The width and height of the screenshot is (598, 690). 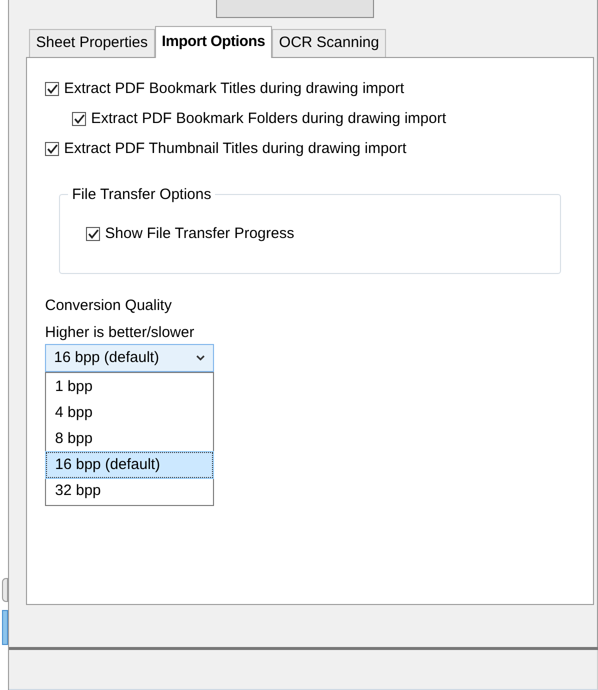 I want to click on chevron-down-icon, so click(x=200, y=358).